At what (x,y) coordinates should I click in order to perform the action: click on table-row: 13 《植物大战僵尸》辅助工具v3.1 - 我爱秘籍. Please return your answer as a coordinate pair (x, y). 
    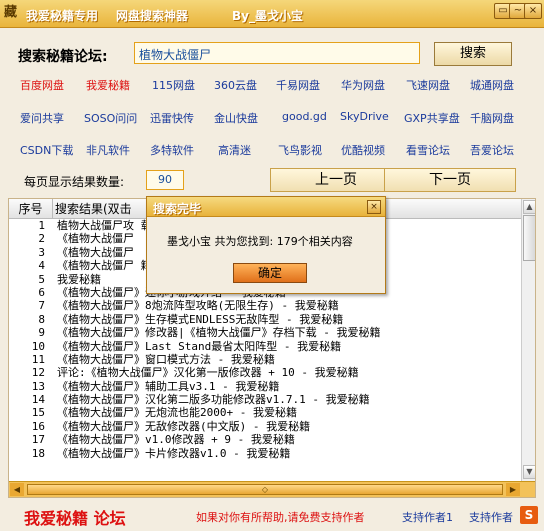
    Looking at the image, I should click on (265, 386).